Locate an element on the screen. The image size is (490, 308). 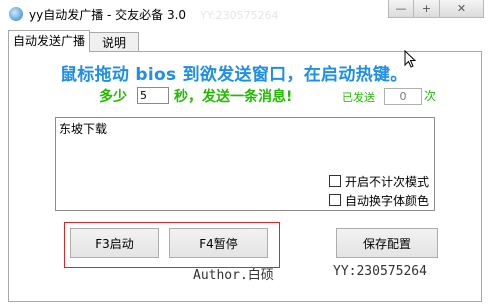
start-button: F3启动 is located at coordinates (114, 243).